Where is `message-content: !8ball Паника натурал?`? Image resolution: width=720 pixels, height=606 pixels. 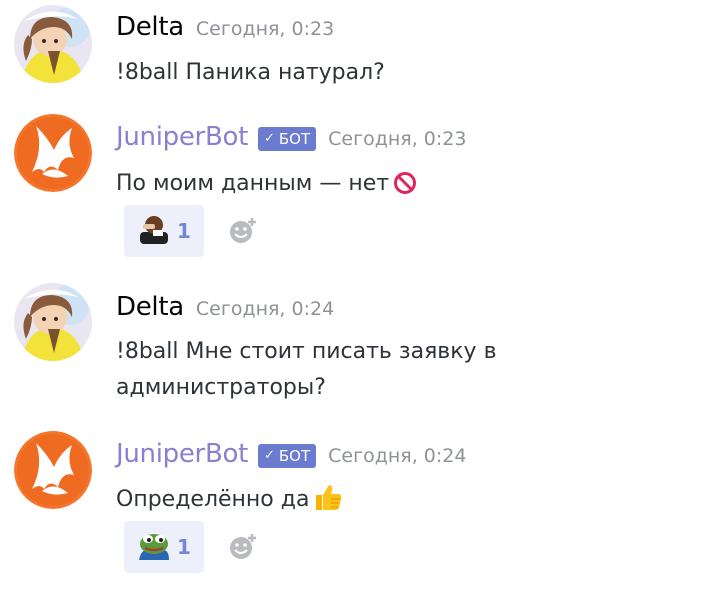 message-content: !8ball Паника натурал? is located at coordinates (396, 73).